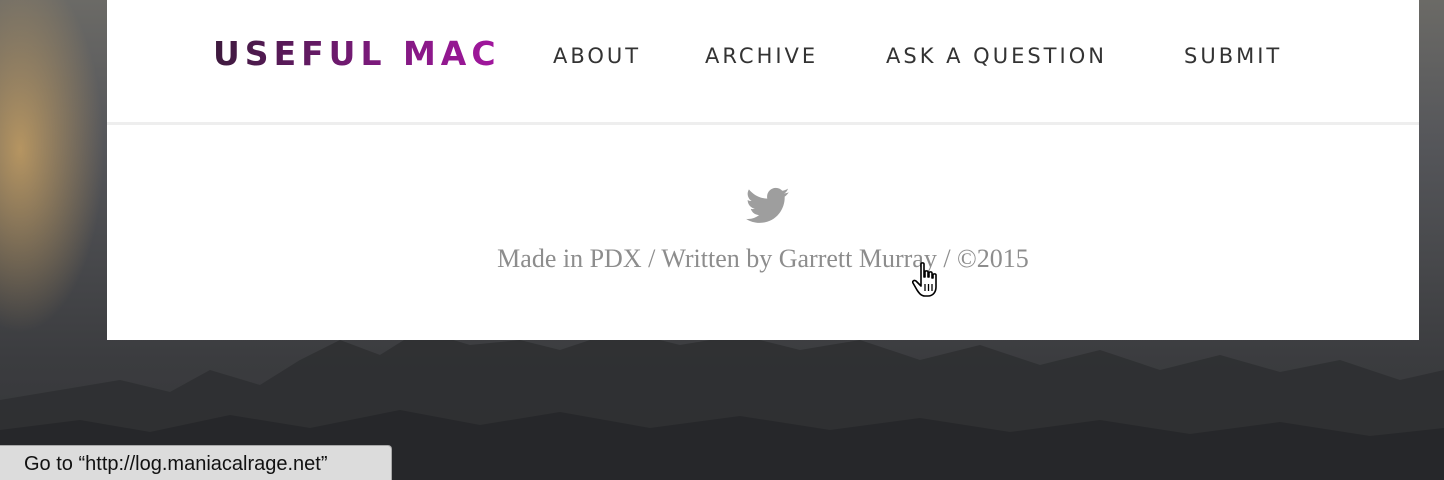 This screenshot has height=480, width=1444. What do you see at coordinates (1233, 56) in the screenshot?
I see `nav-submit: SUBMIT` at bounding box center [1233, 56].